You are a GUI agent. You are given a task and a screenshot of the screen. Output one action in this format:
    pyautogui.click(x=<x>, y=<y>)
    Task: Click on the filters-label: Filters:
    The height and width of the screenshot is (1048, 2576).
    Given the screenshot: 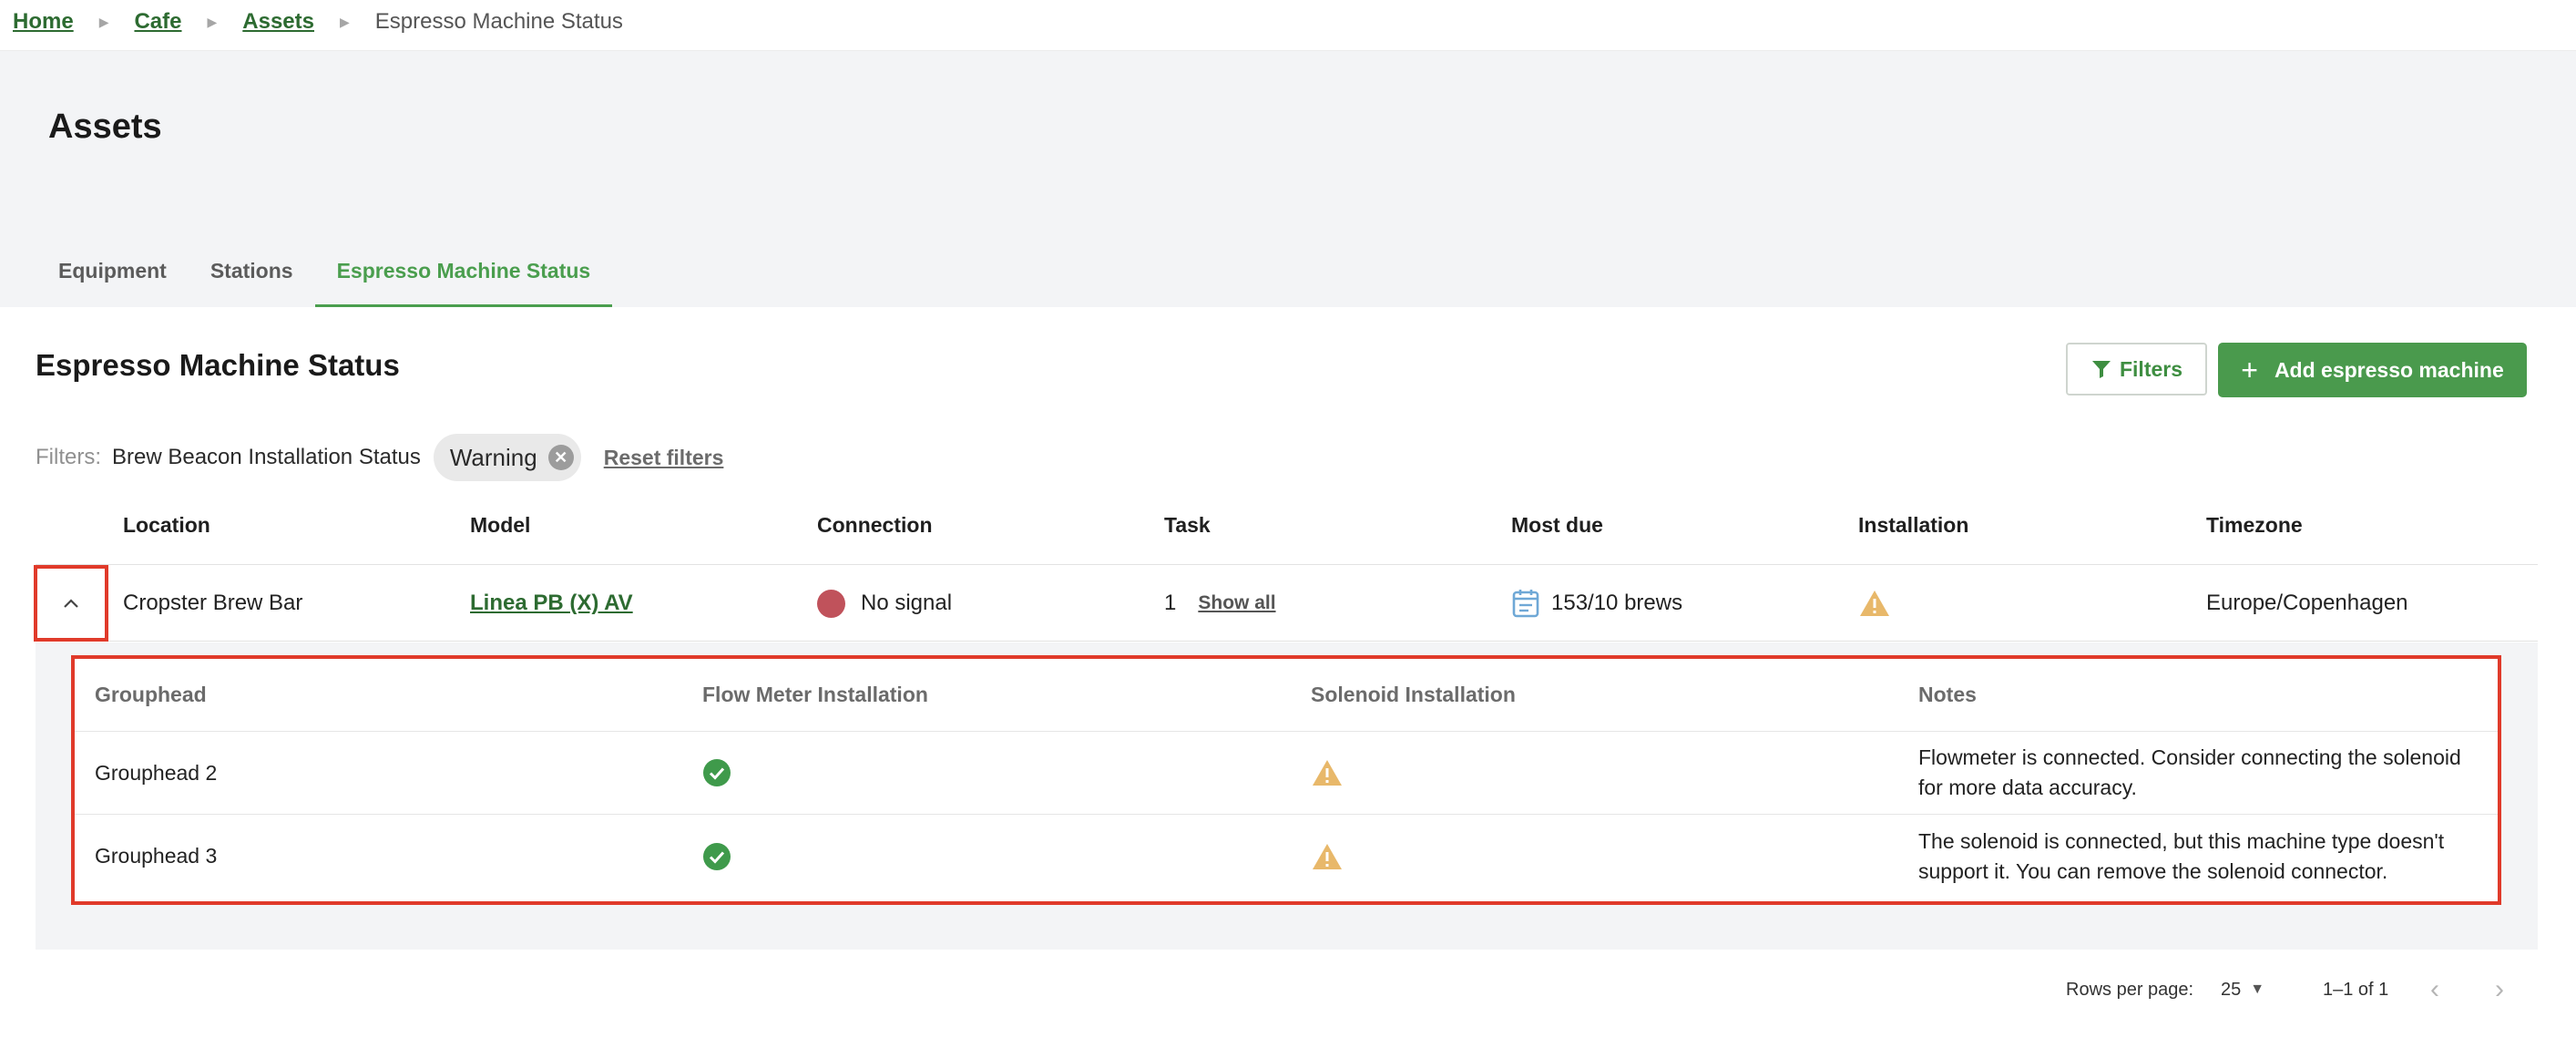 What is the action you would take?
    pyautogui.click(x=68, y=457)
    